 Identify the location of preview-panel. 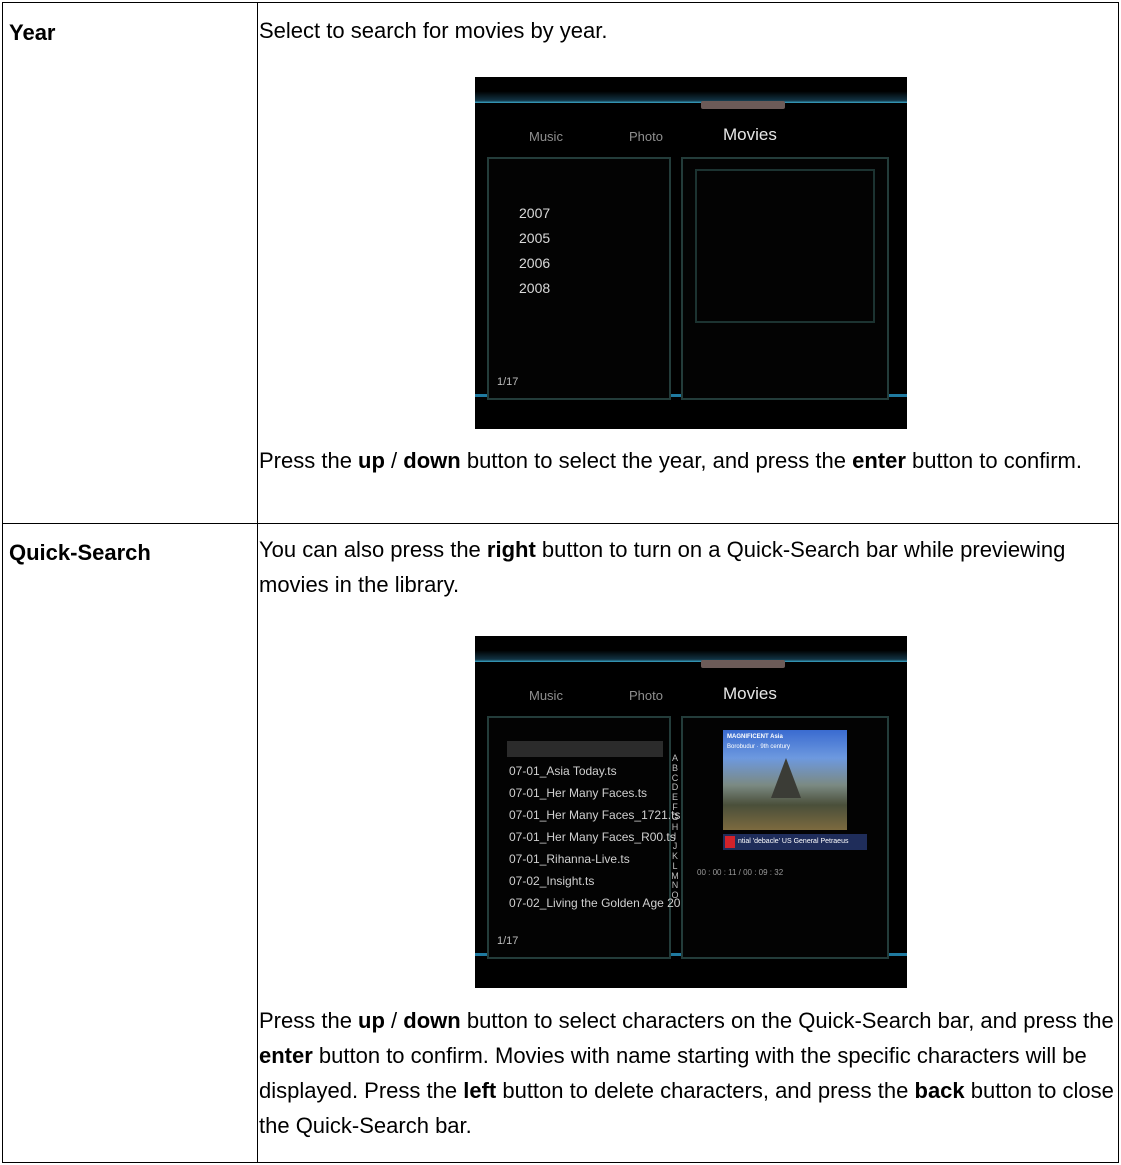
(785, 278).